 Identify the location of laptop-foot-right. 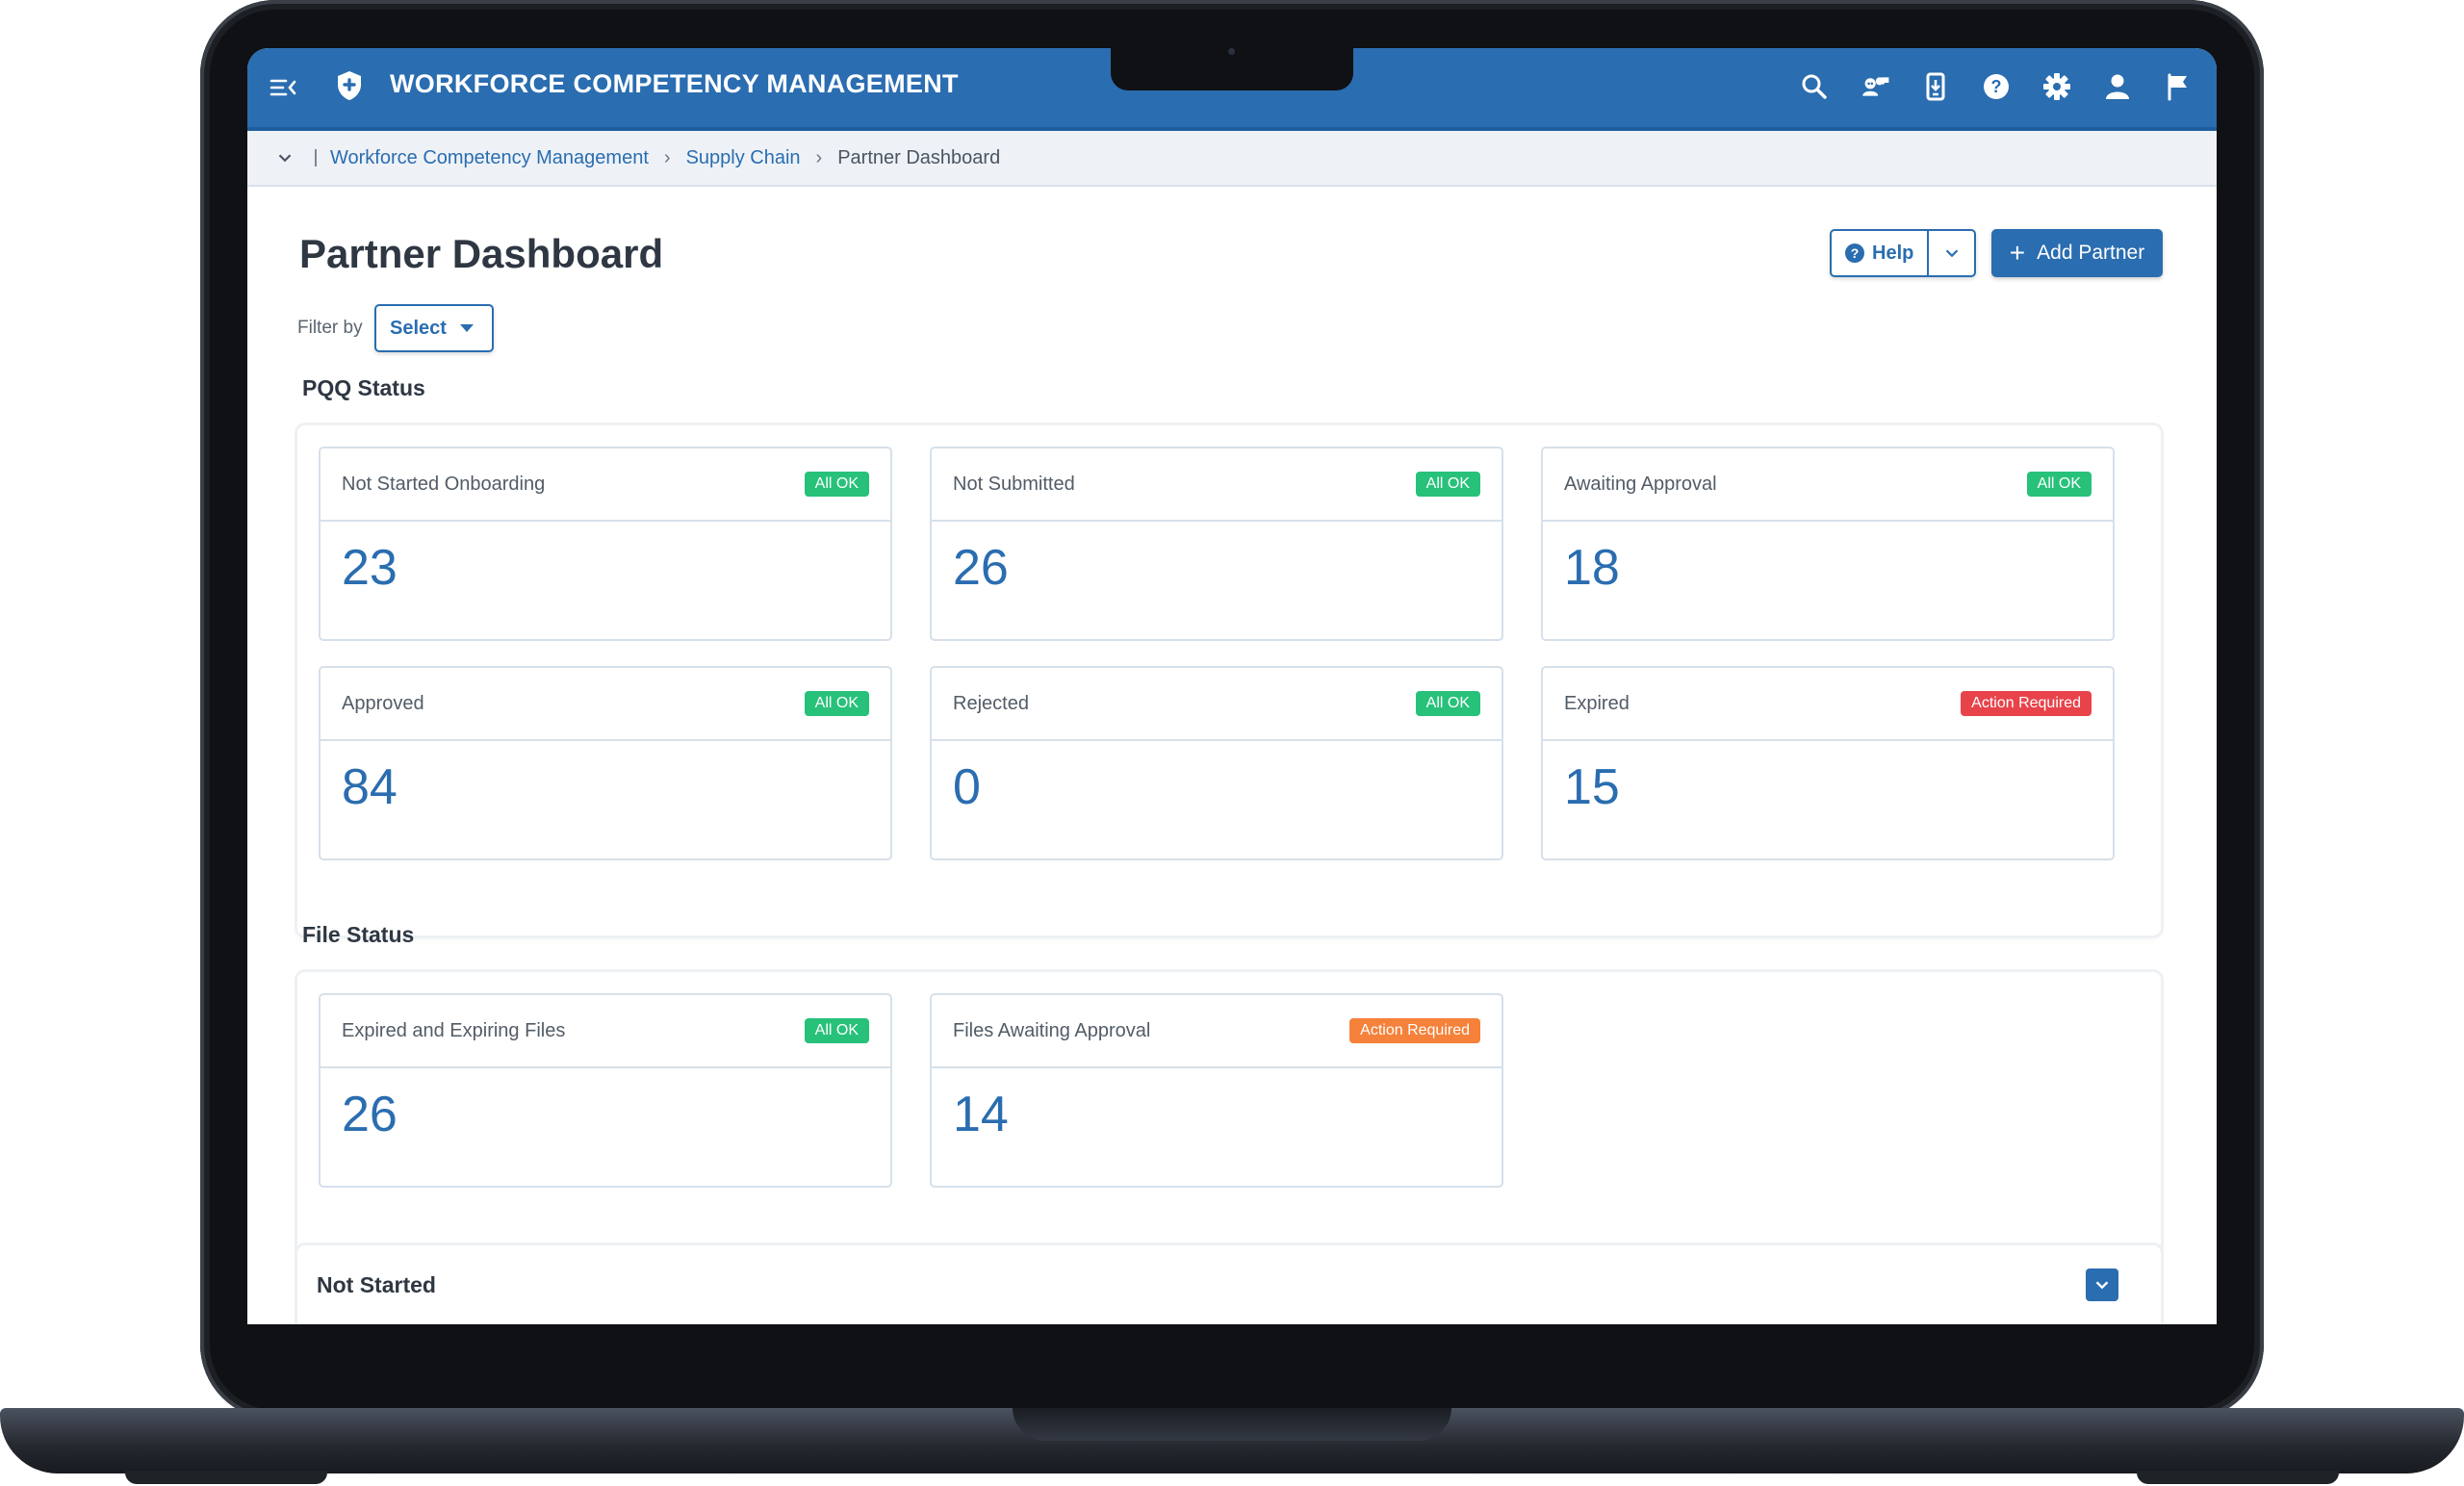
(2238, 1477).